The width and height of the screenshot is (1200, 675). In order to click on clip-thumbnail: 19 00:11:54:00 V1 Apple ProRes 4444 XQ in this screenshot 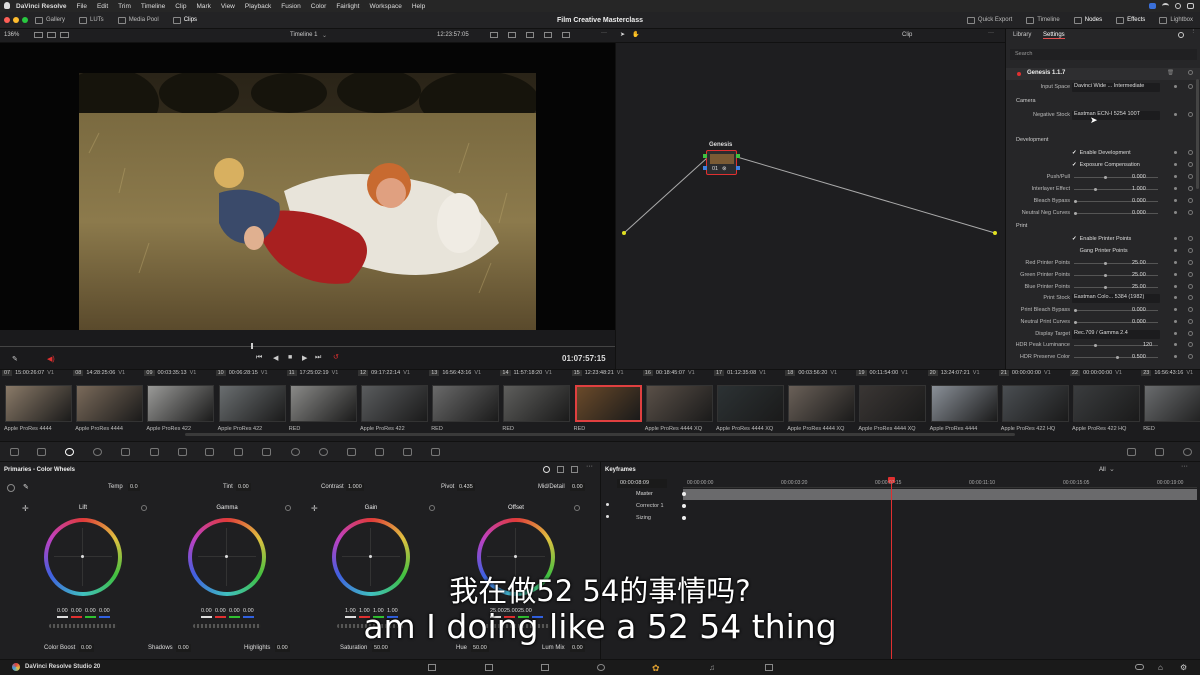, I will do `click(891, 403)`.